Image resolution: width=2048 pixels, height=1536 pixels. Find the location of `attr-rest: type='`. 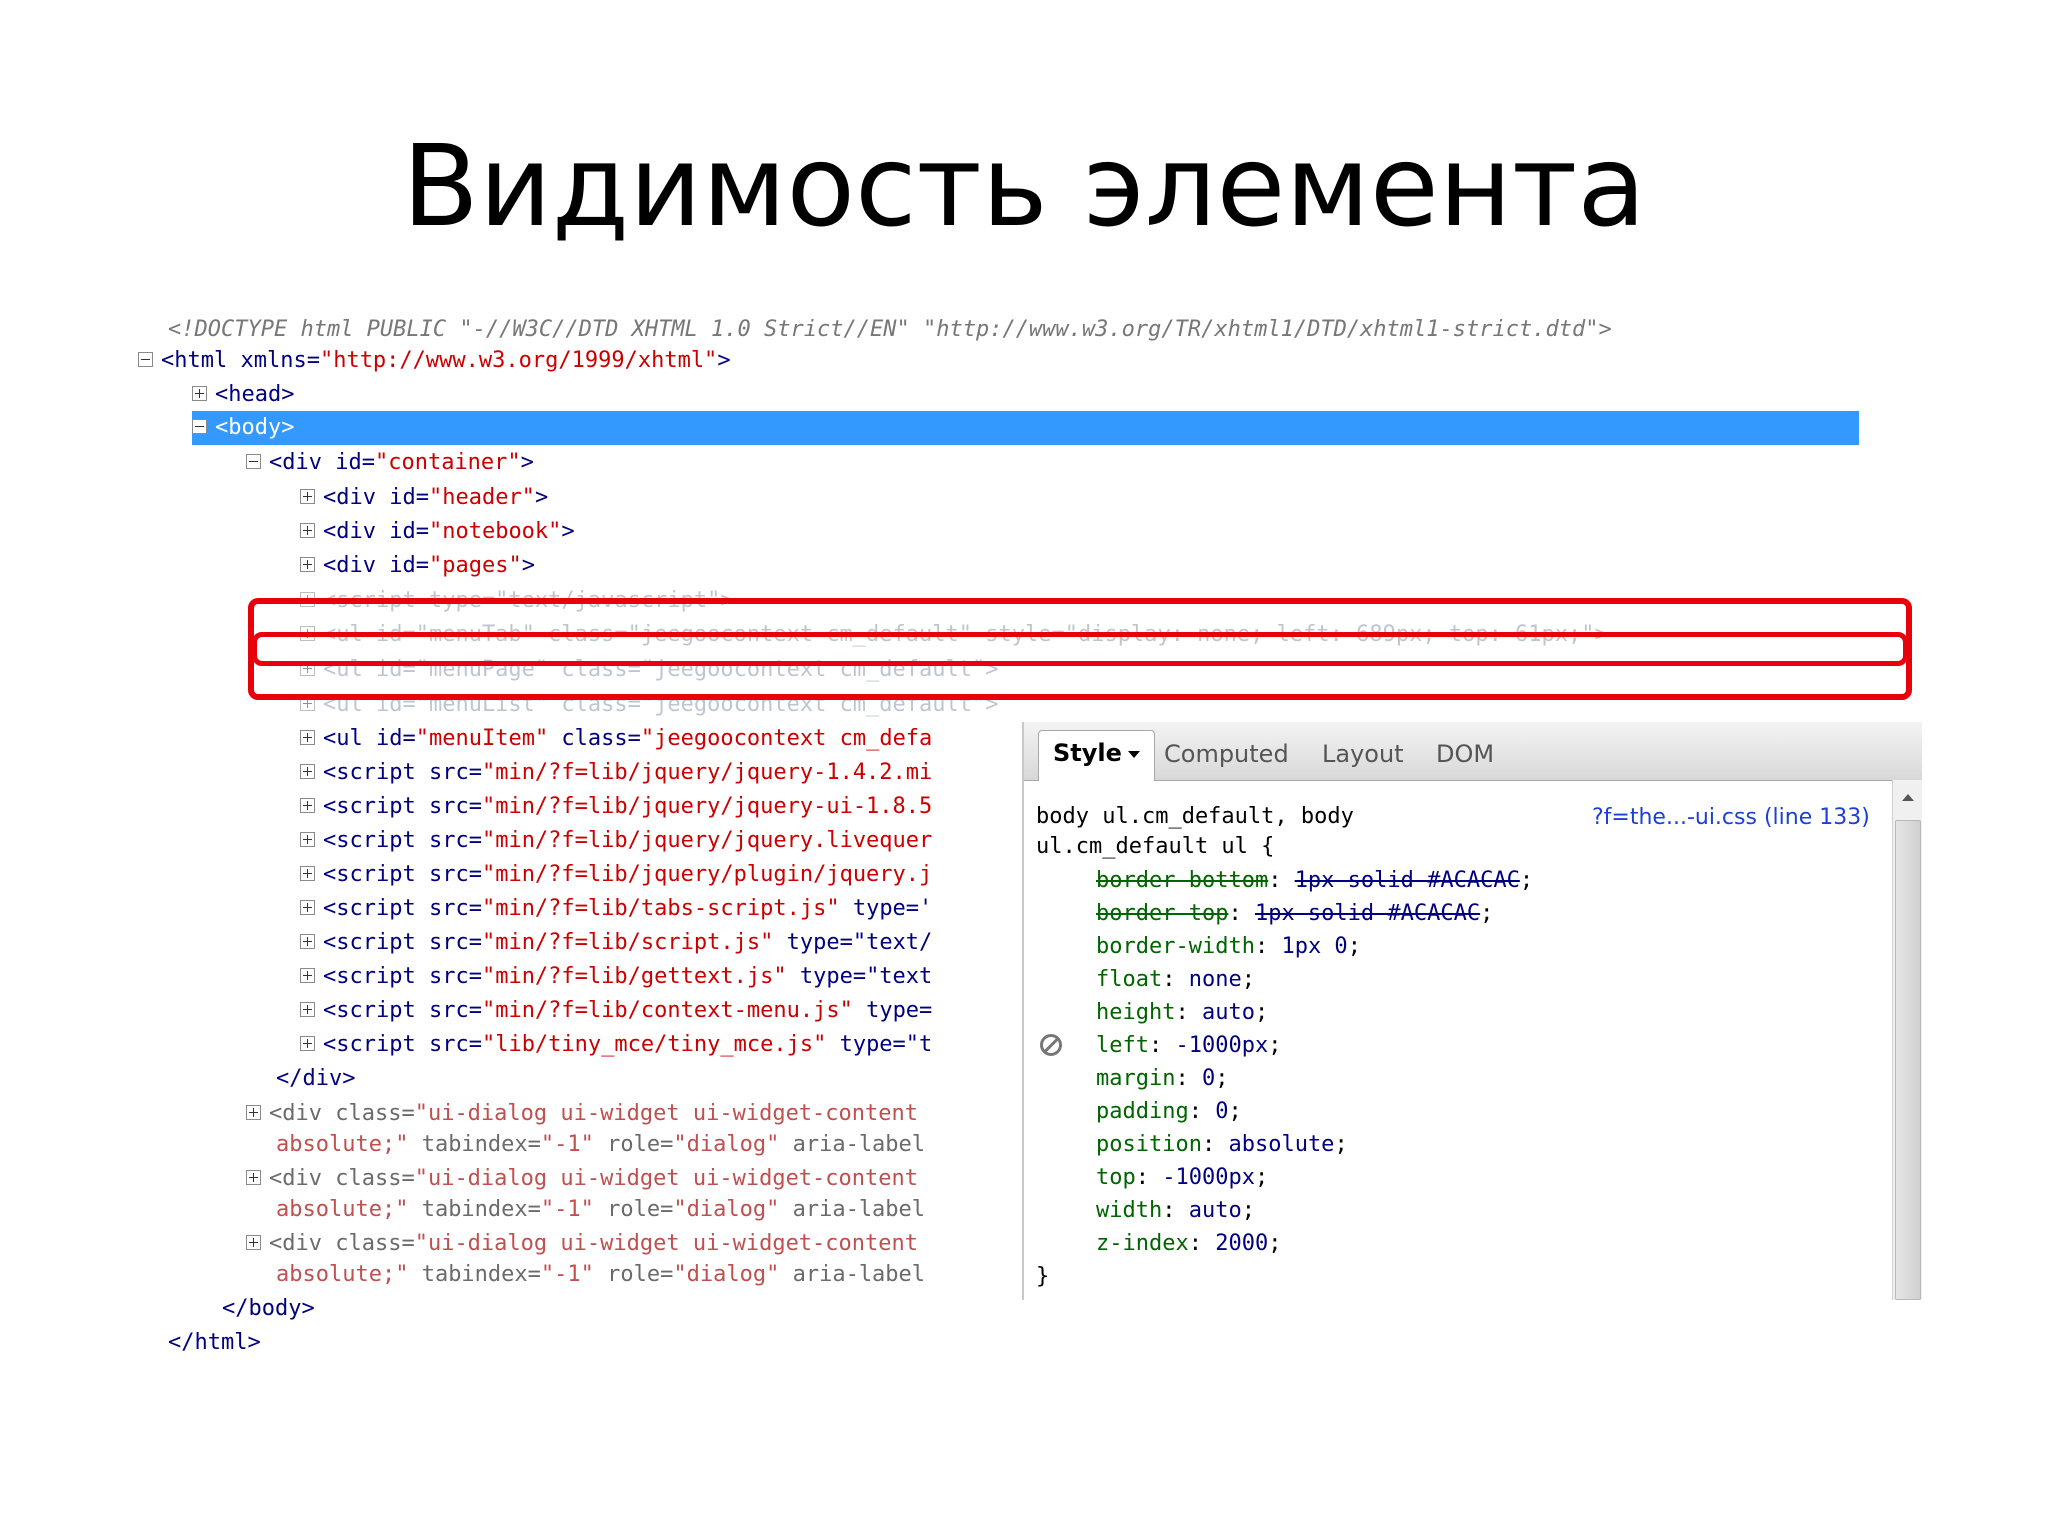

attr-rest: type=' is located at coordinates (886, 908).